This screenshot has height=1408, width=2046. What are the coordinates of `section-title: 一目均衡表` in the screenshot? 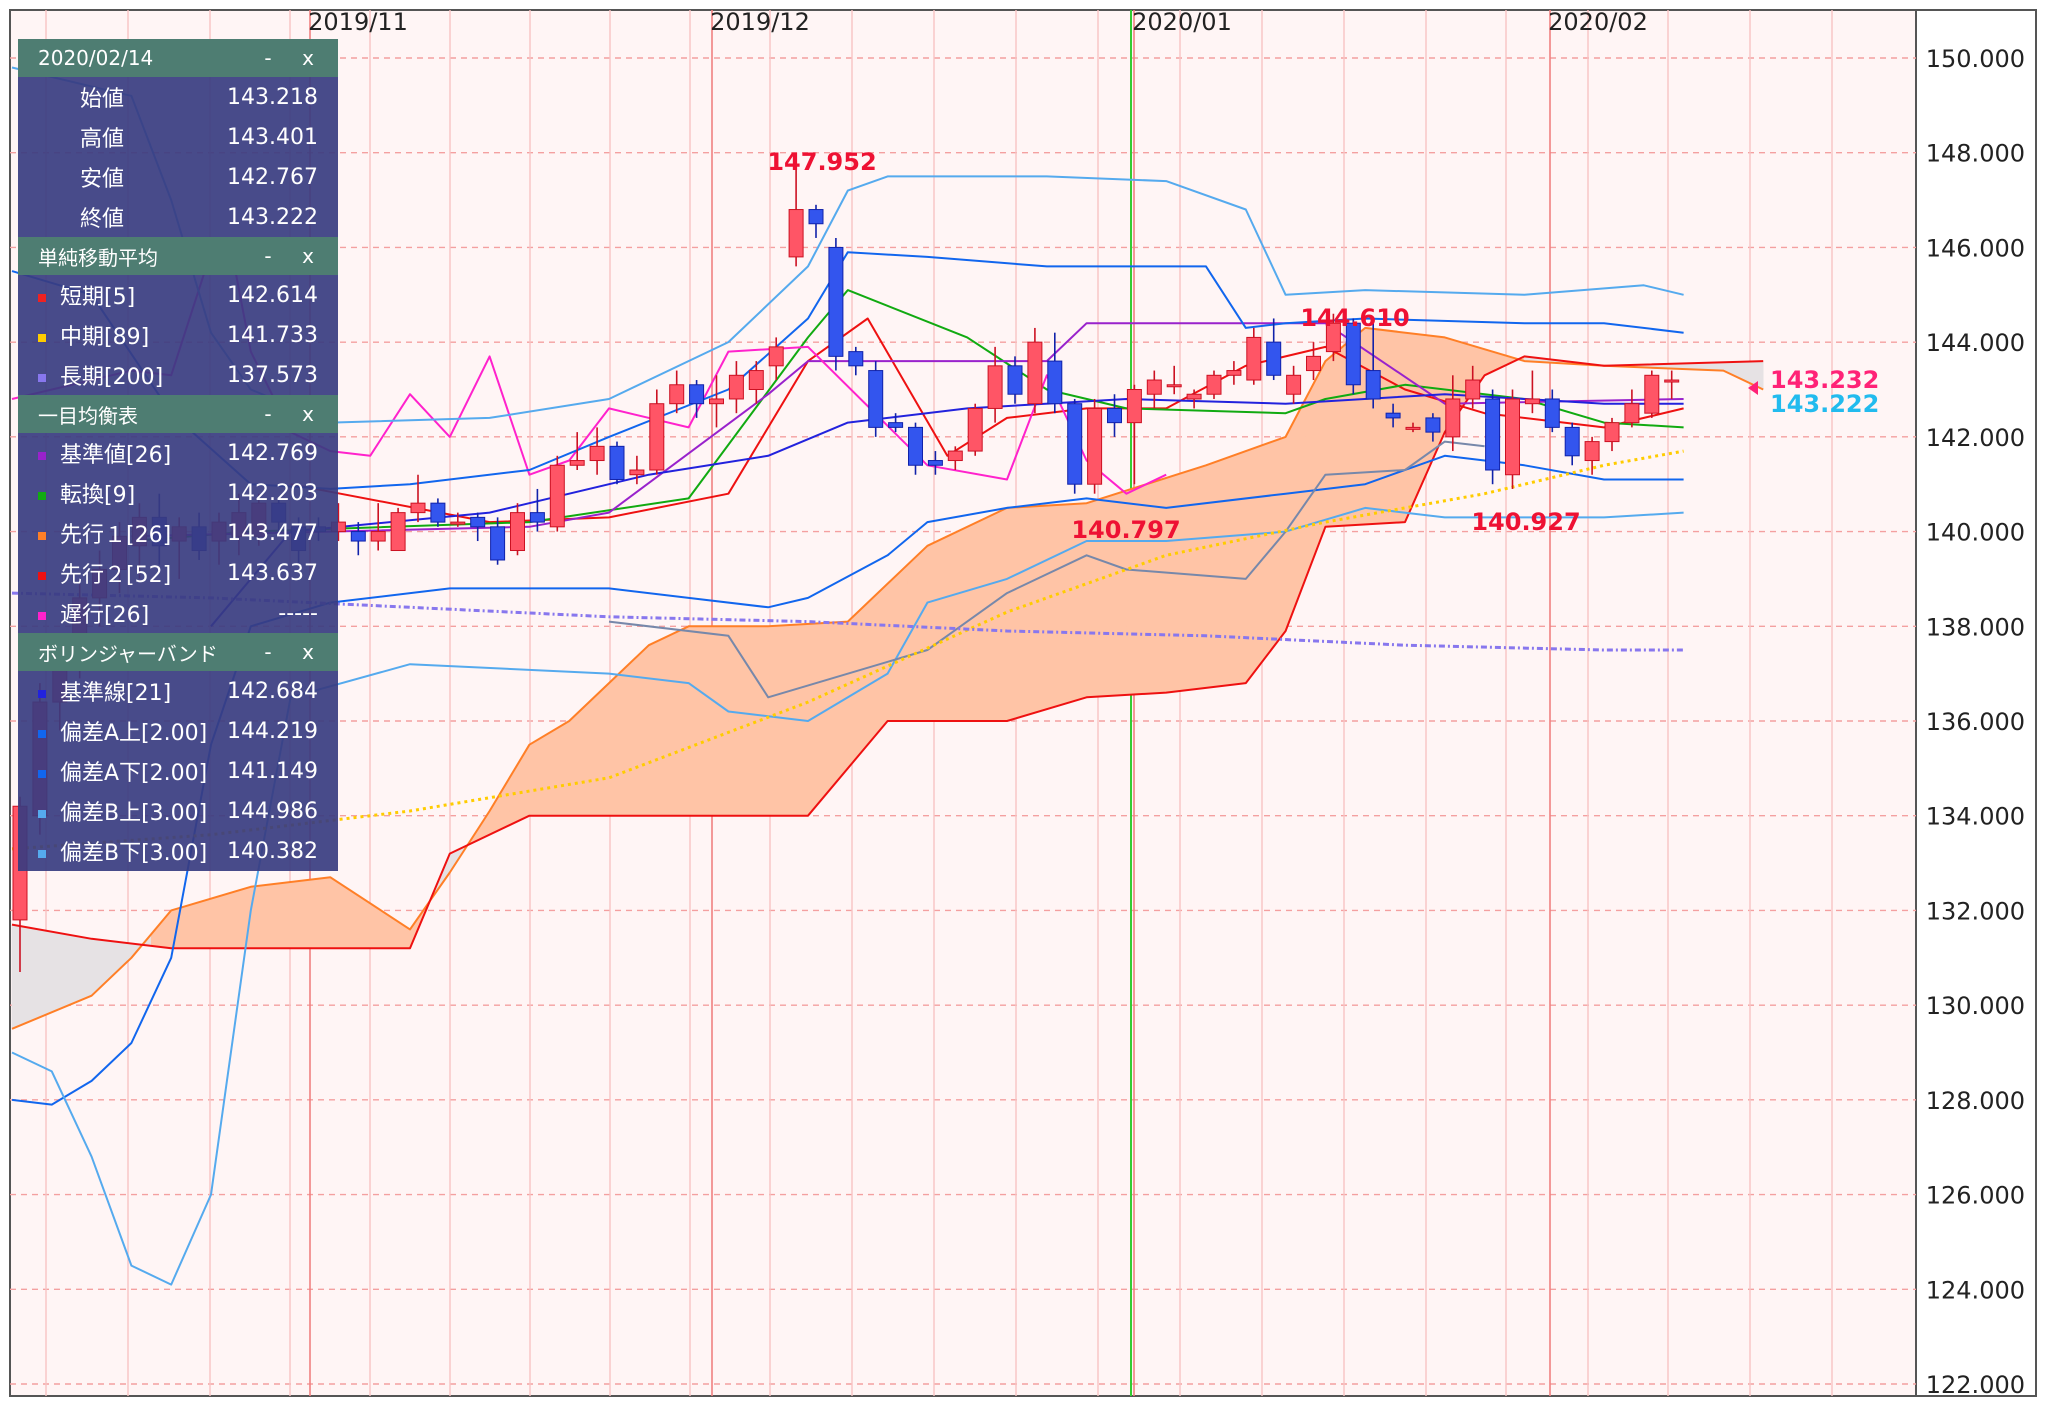 It's located at (88, 415).